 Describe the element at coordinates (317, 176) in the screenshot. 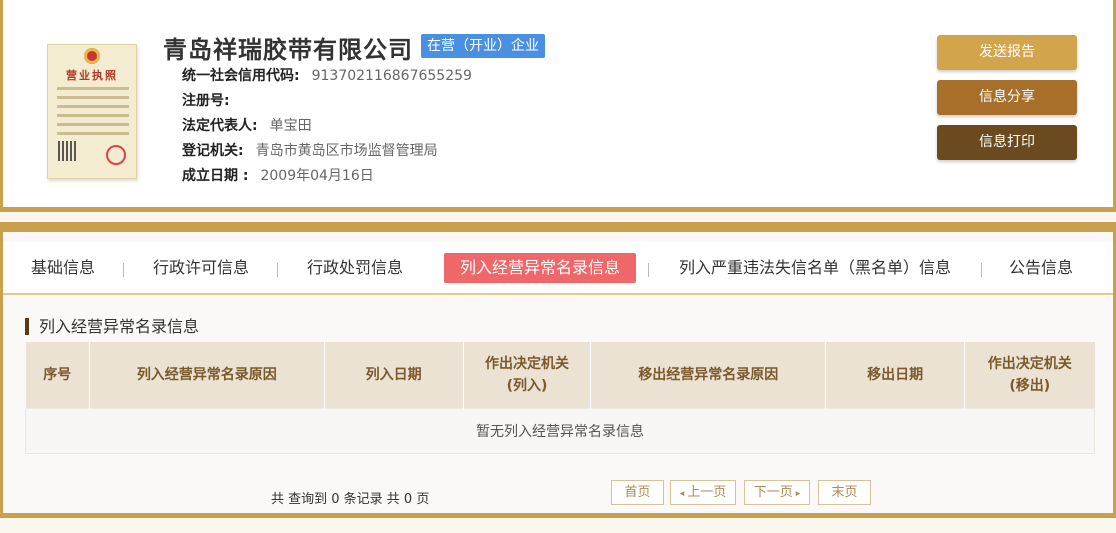

I see `establishment-date-value: 2009年04月16日` at that location.